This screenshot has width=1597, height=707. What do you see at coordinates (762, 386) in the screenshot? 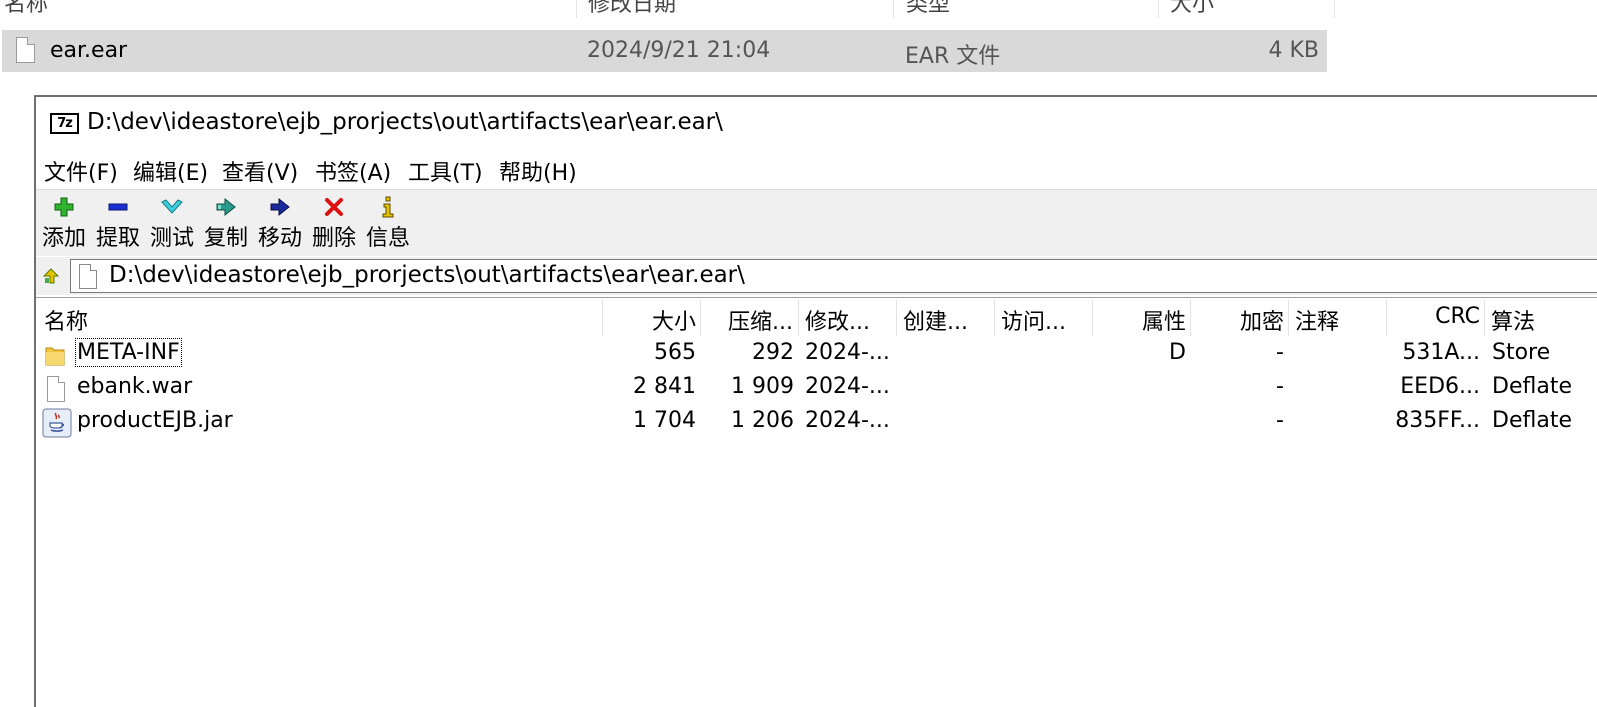
I see `item-packed: 1 909` at bounding box center [762, 386].